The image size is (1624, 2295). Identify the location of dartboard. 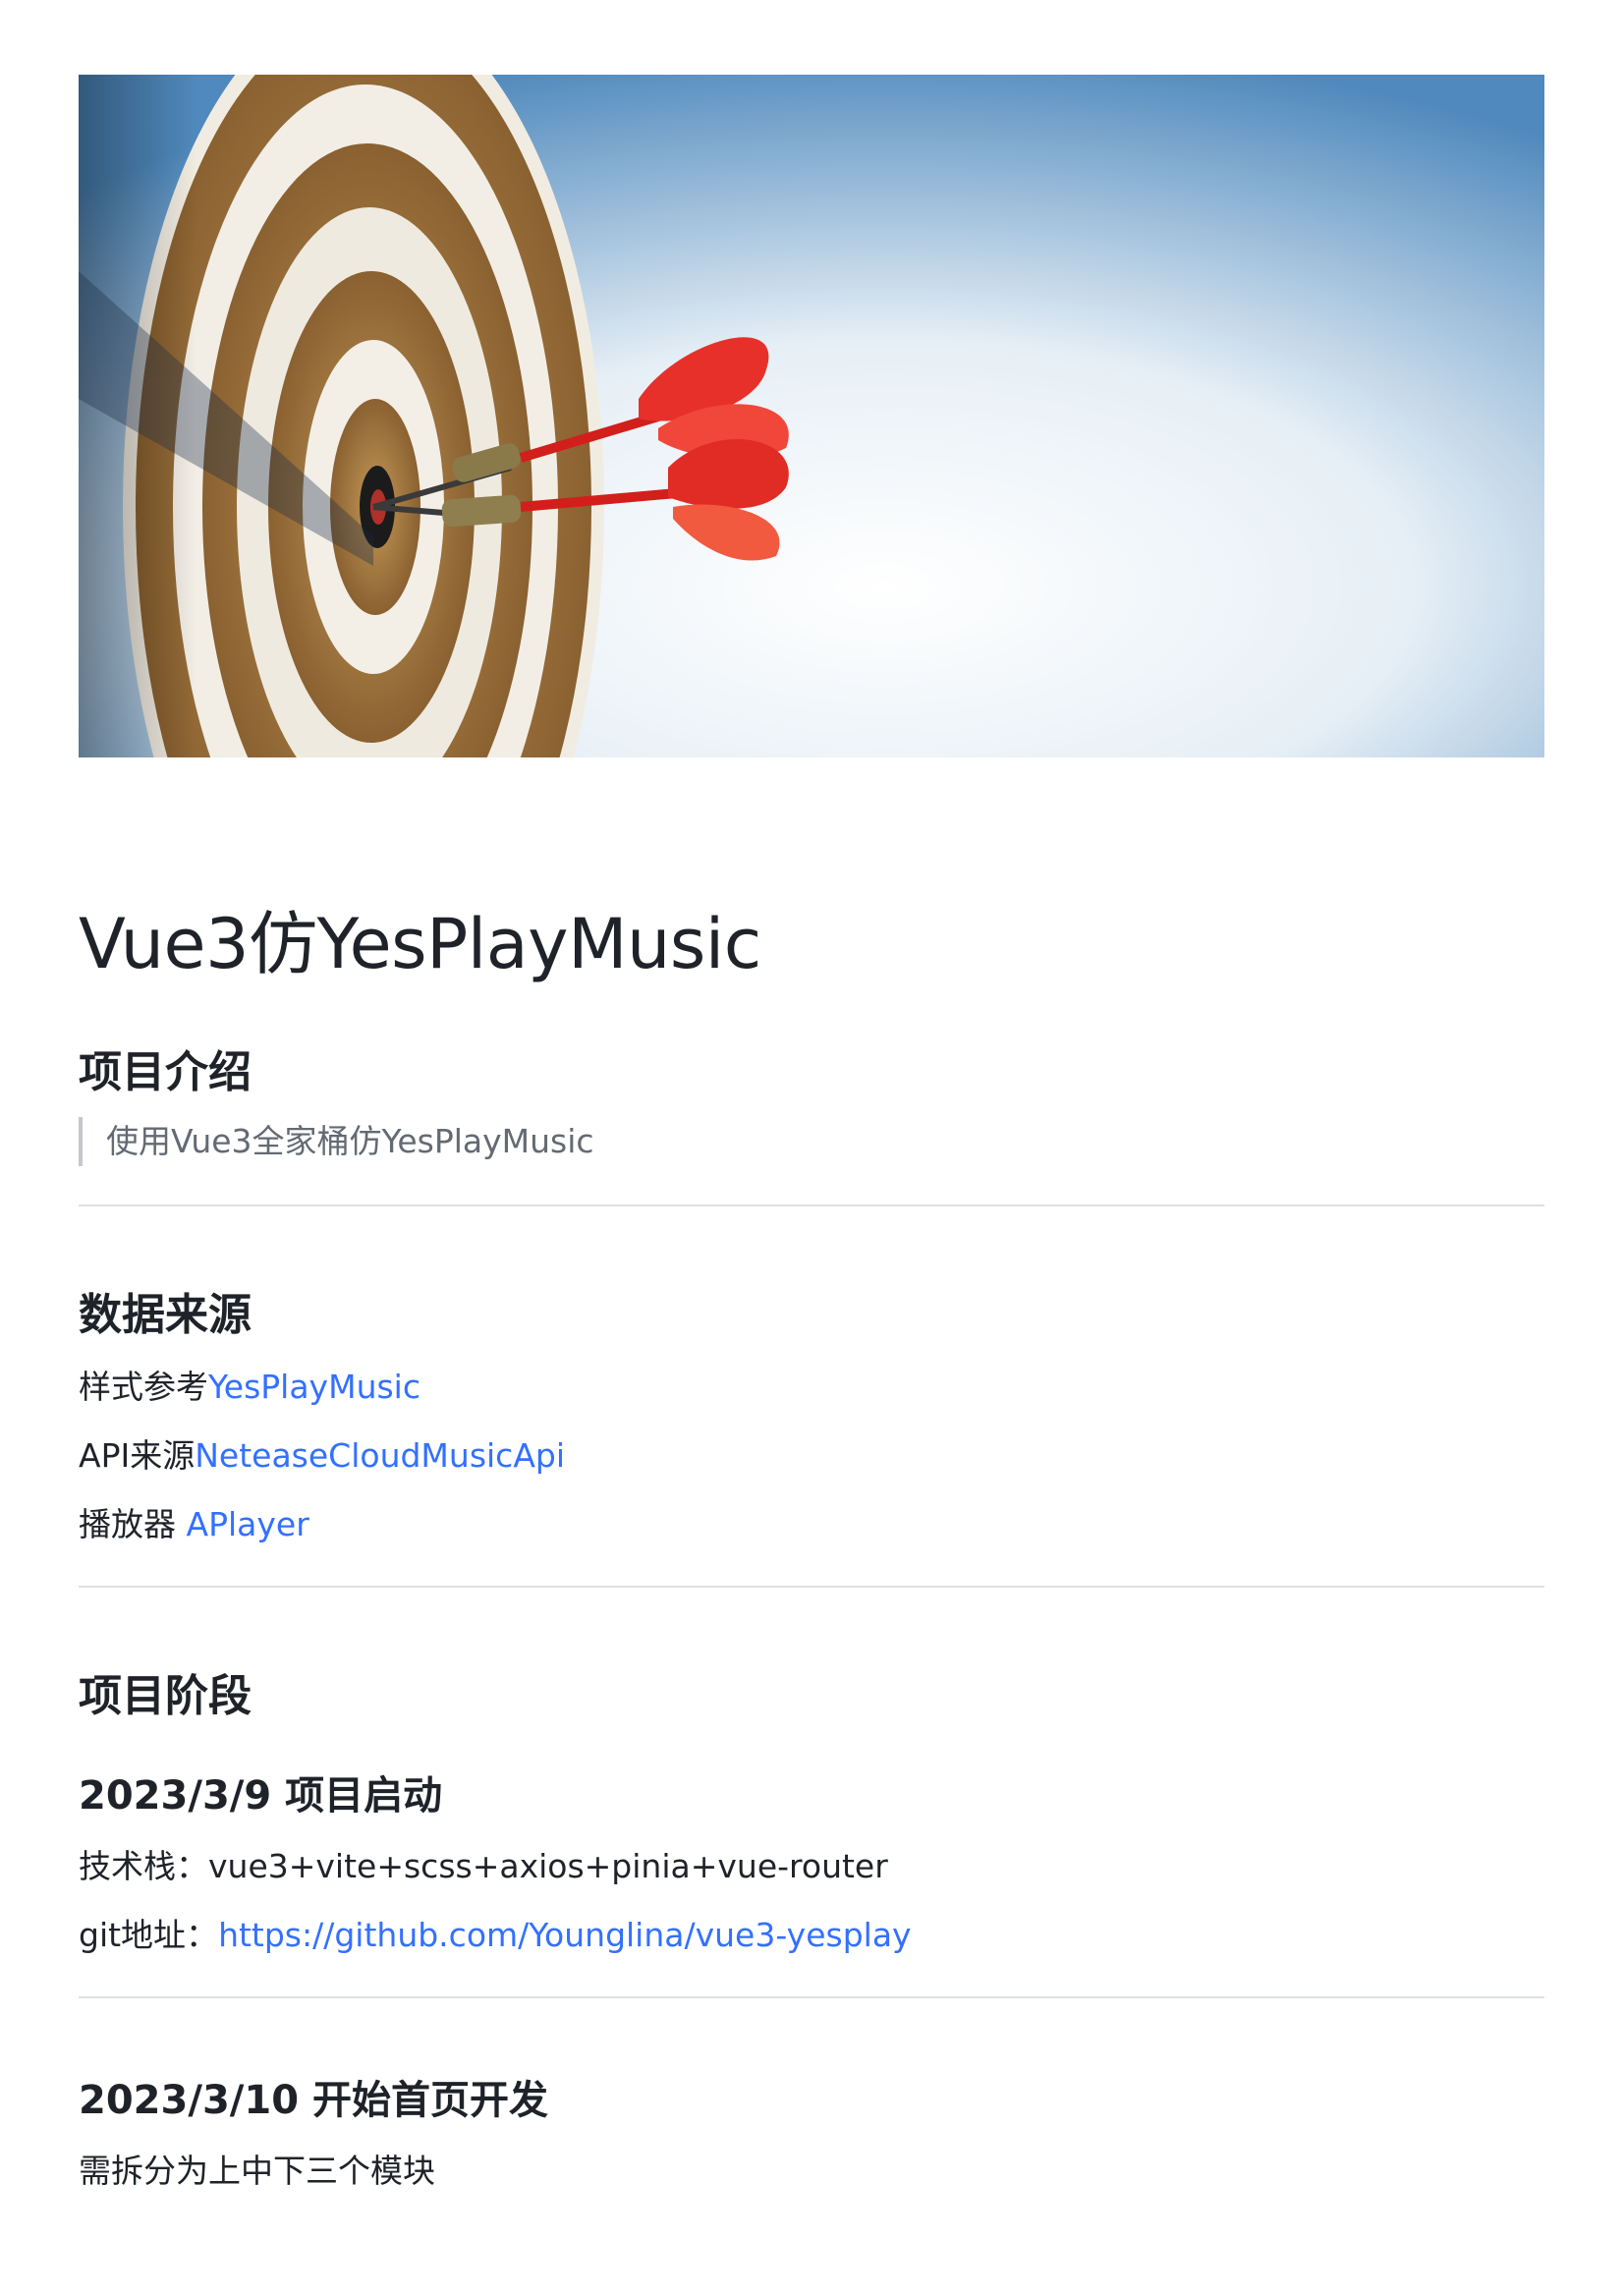
(341, 416).